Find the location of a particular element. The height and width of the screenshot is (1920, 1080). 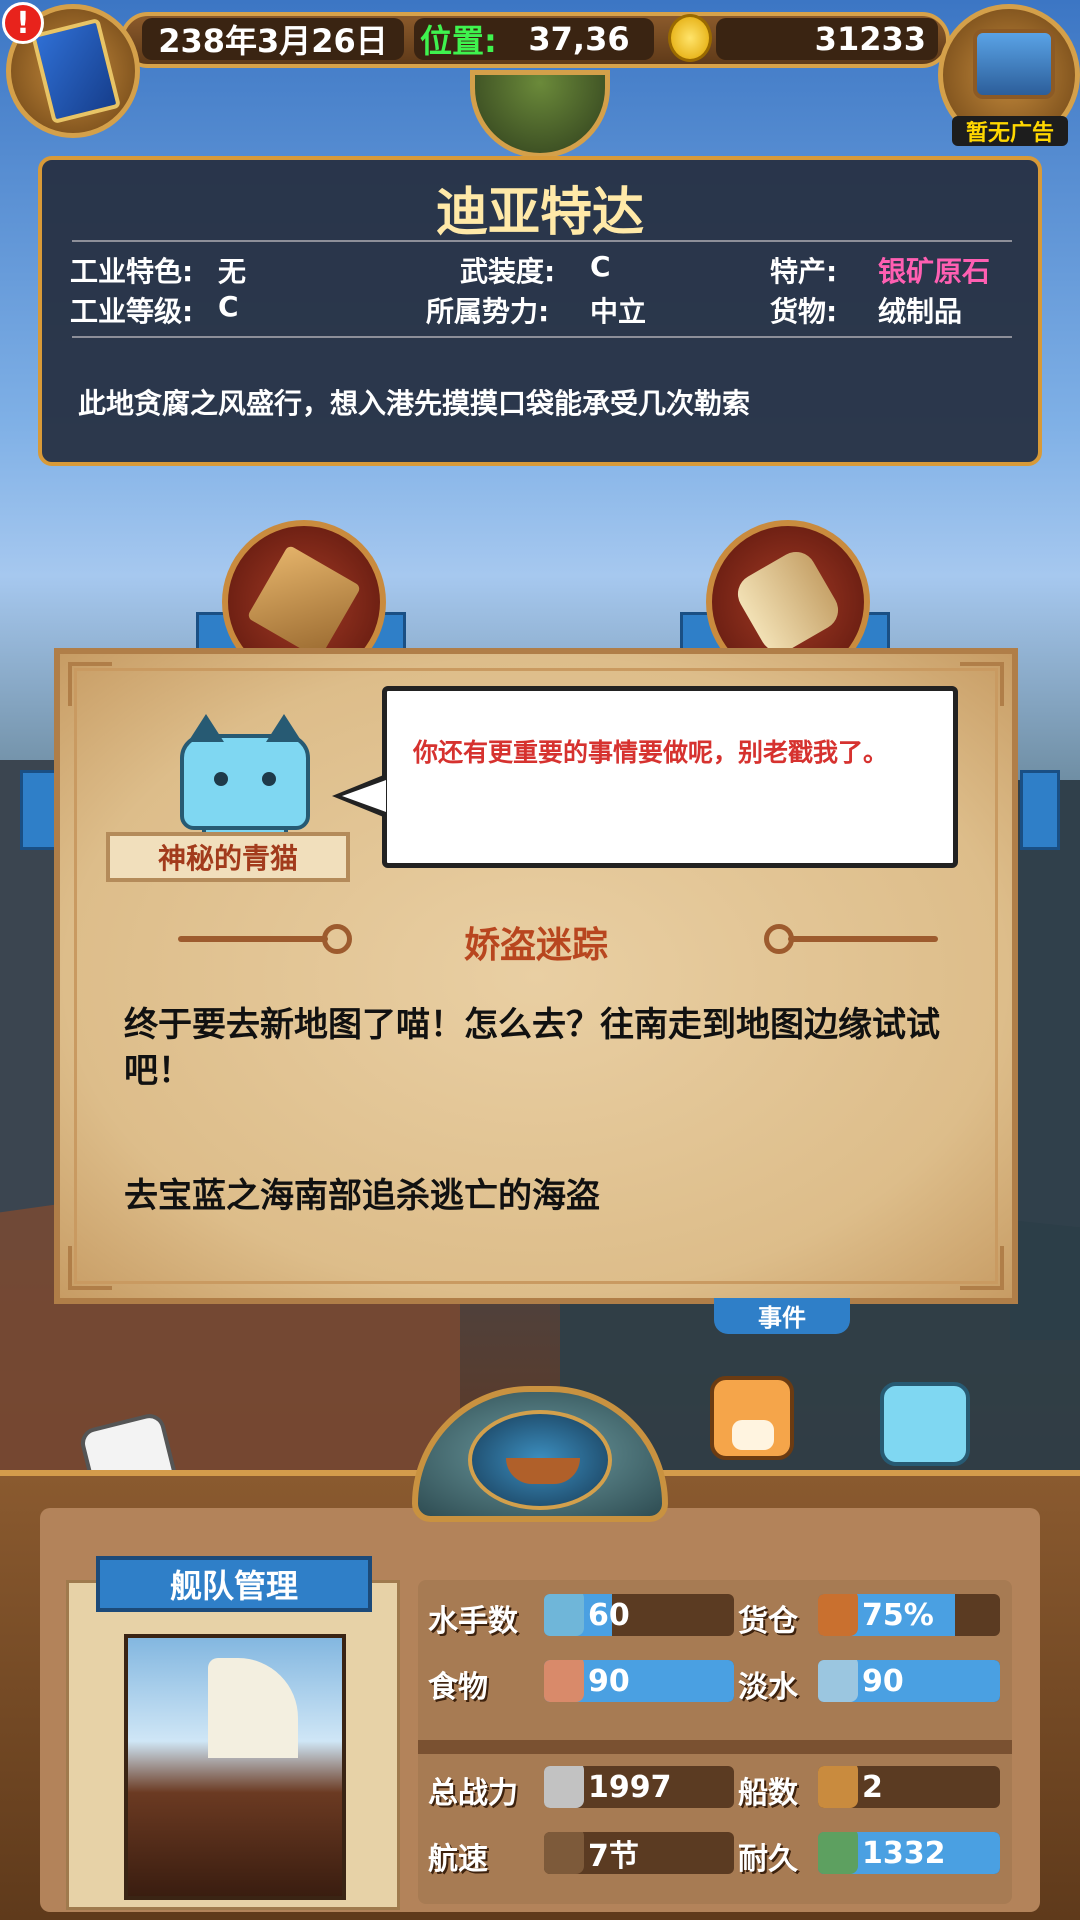

stat-bar: 7节 is located at coordinates (639, 1853).